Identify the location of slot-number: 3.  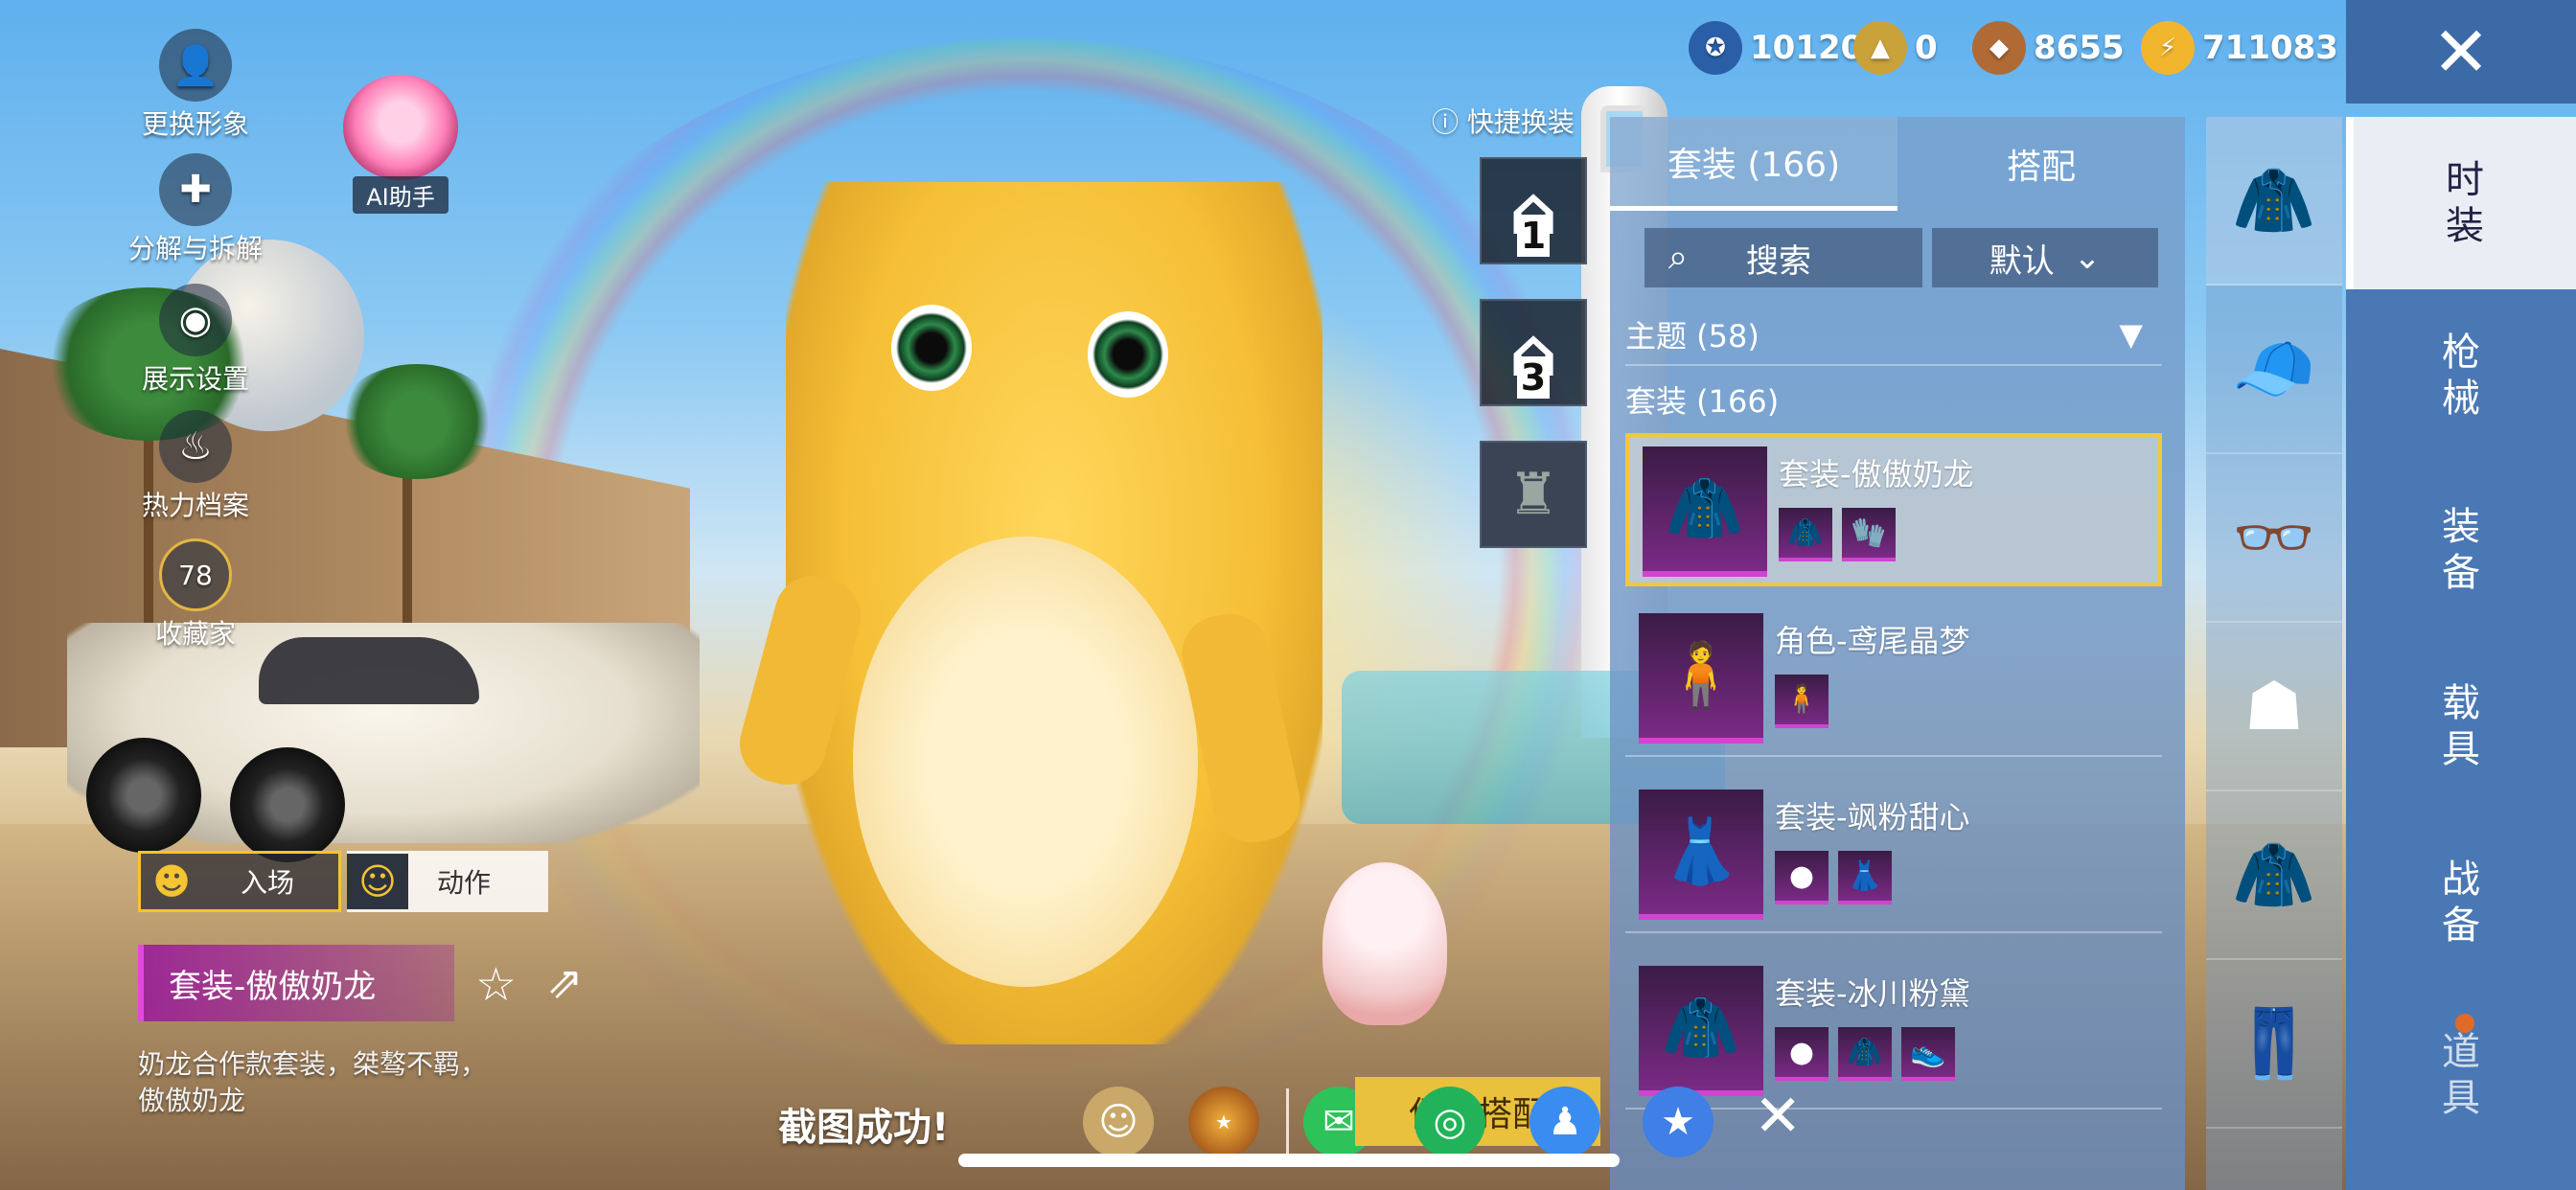
(1533, 378).